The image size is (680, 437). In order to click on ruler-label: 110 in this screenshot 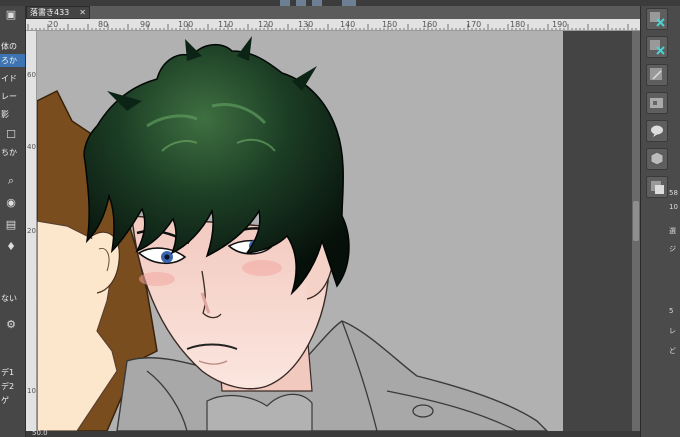, I will do `click(226, 24)`.